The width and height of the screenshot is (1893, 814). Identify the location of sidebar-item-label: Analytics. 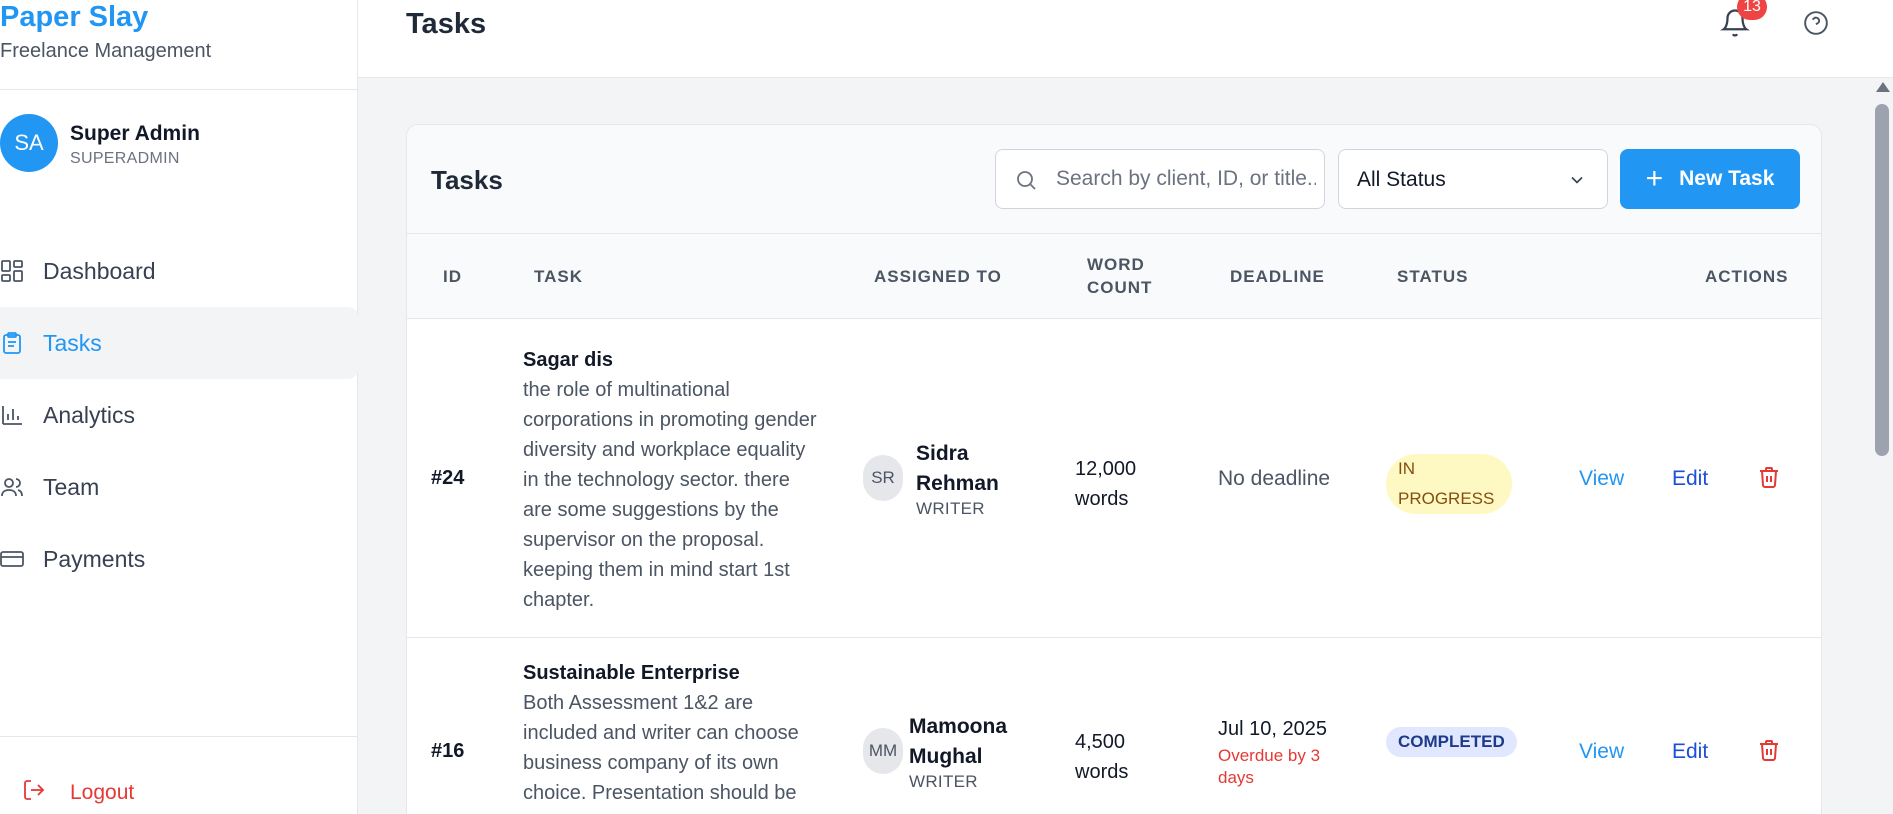
(89, 414).